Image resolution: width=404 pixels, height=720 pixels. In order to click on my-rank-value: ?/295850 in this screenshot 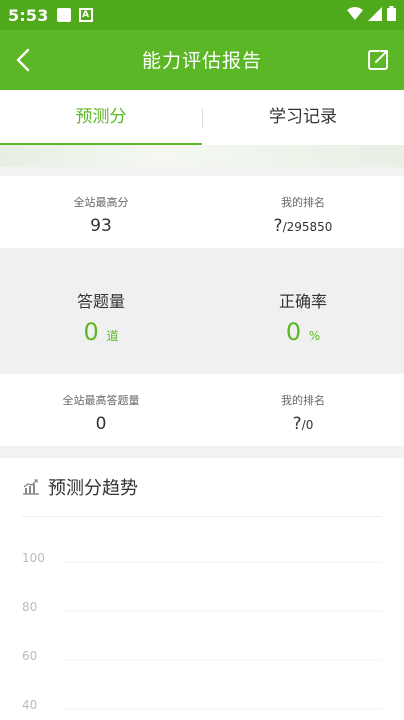, I will do `click(303, 226)`.